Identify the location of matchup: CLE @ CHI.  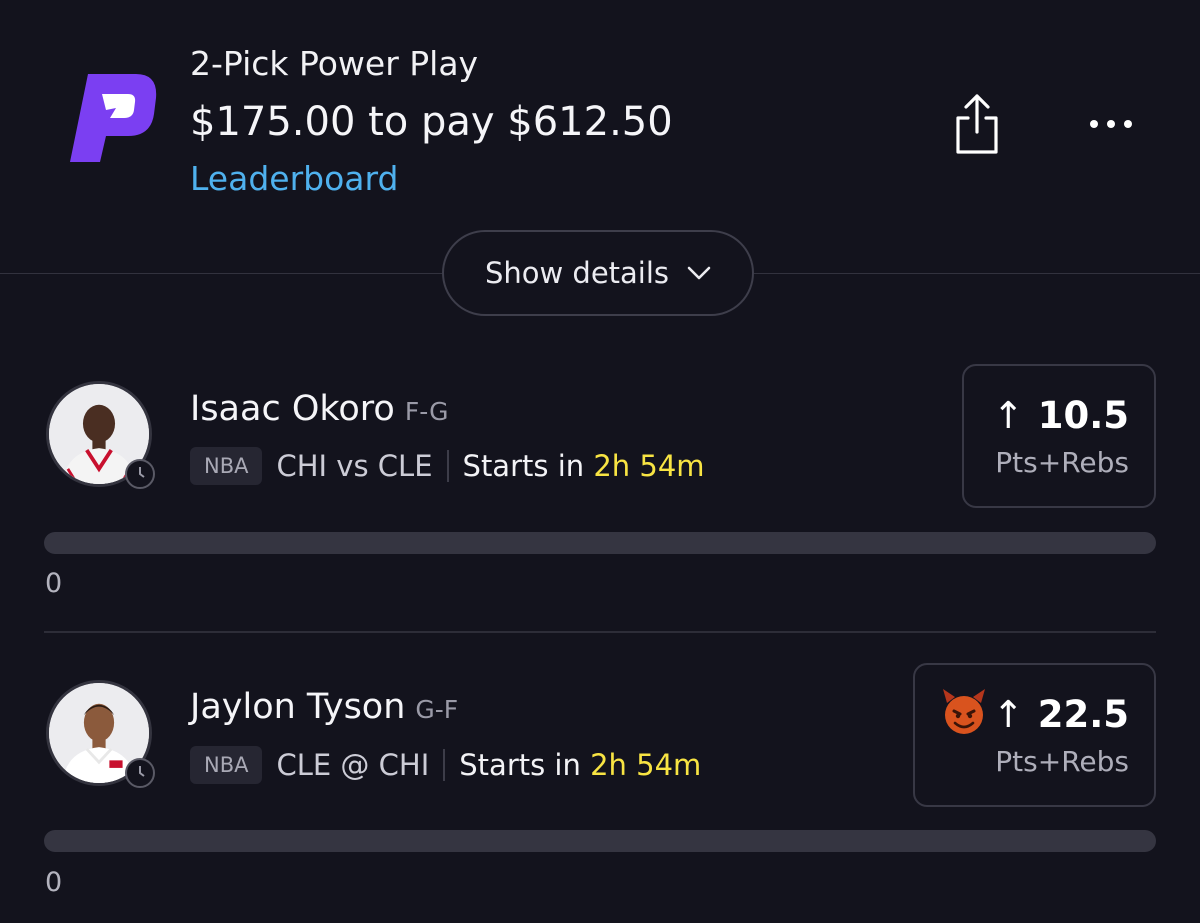
(353, 765).